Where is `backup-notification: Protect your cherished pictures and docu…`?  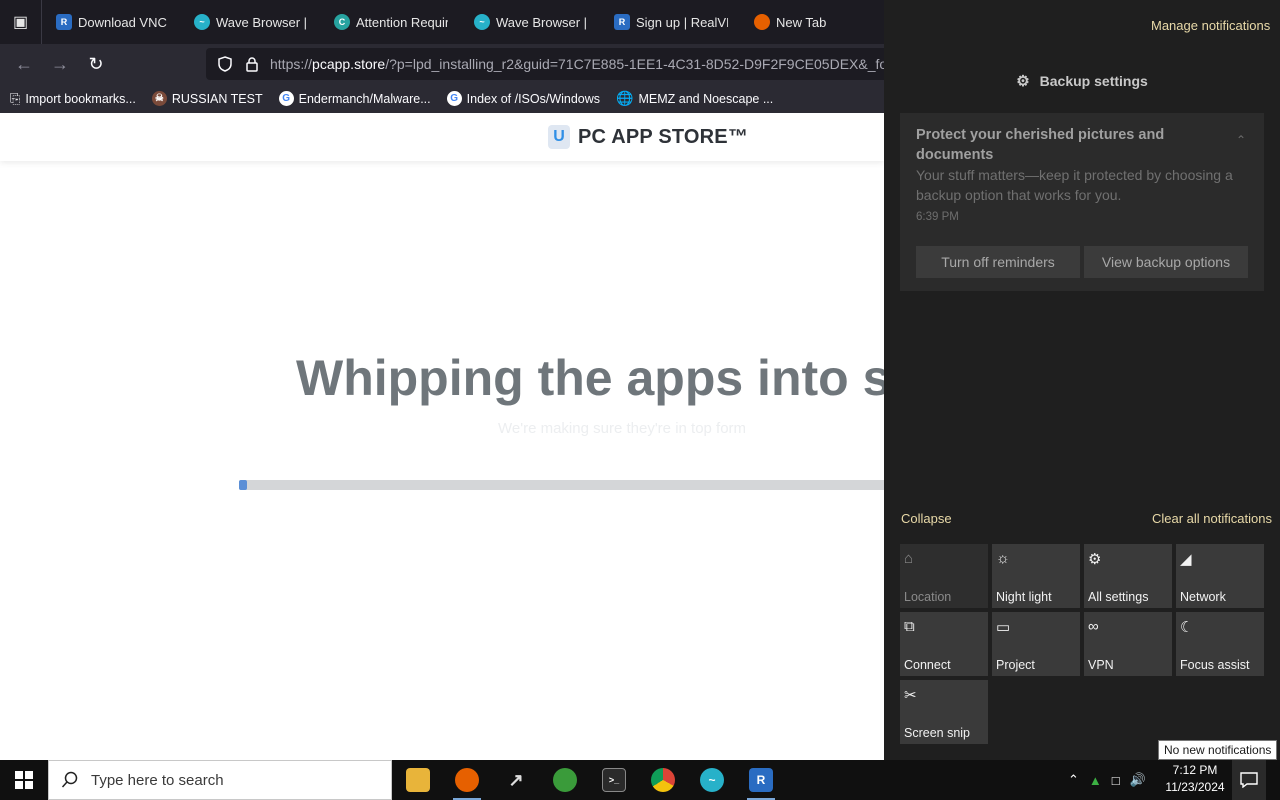 backup-notification: Protect your cherished pictures and docu… is located at coordinates (1082, 202).